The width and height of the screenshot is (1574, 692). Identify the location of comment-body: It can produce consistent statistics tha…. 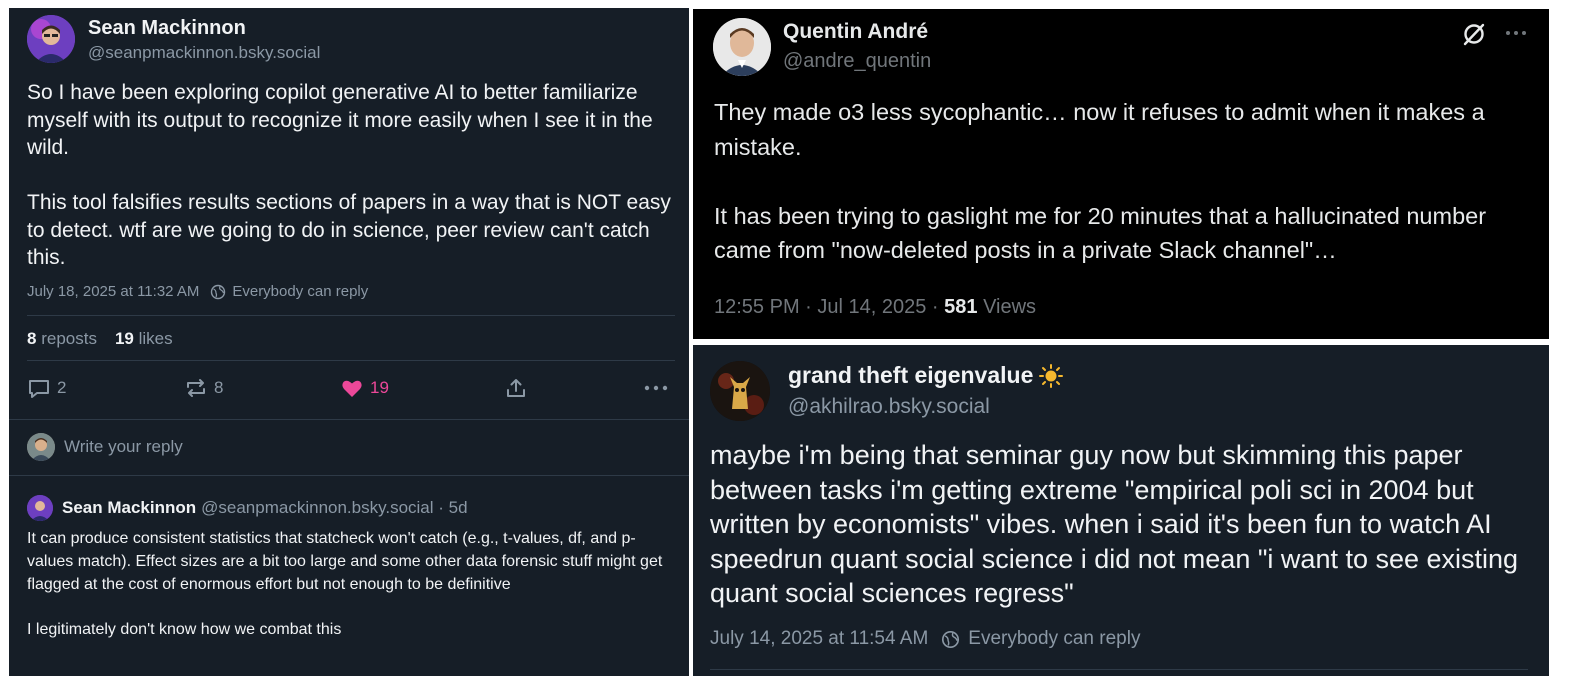
(345, 584).